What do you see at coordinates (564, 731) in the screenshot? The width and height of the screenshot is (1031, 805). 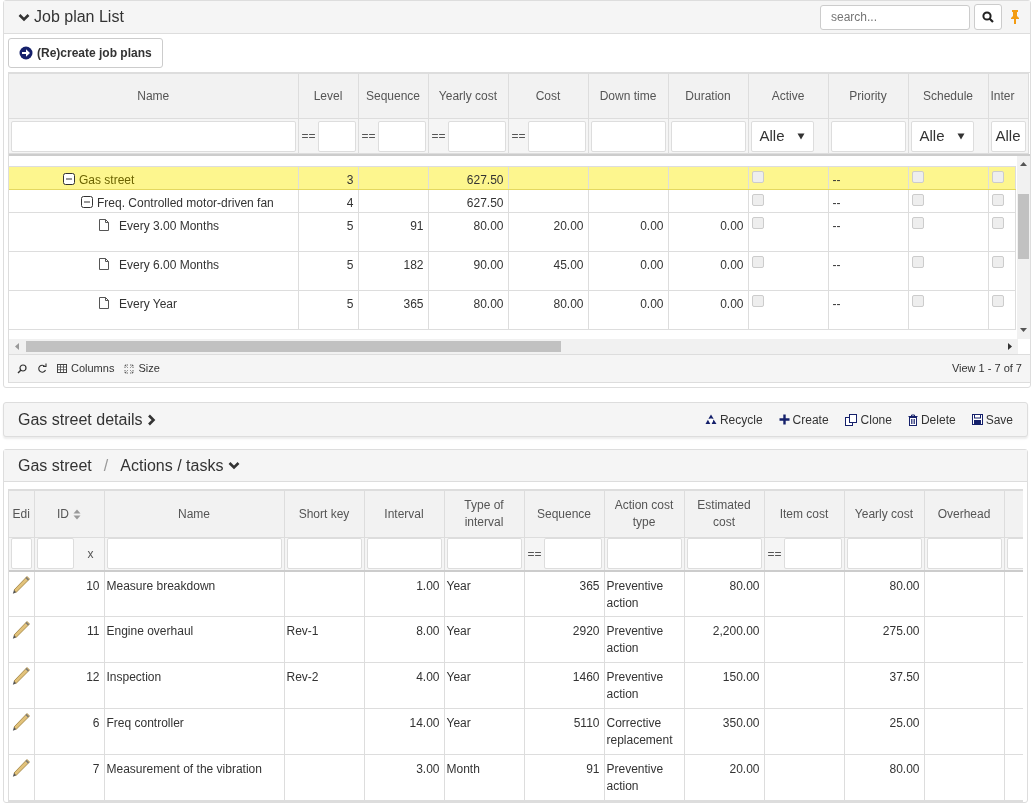 I see `table-cell: 5110` at bounding box center [564, 731].